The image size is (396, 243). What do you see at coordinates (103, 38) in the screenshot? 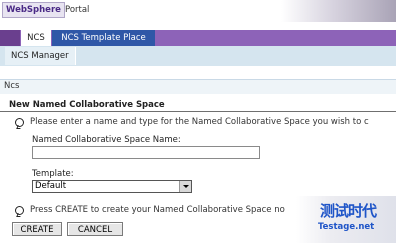
I see `tab-ncs-template-place: NCS Template Place` at bounding box center [103, 38].